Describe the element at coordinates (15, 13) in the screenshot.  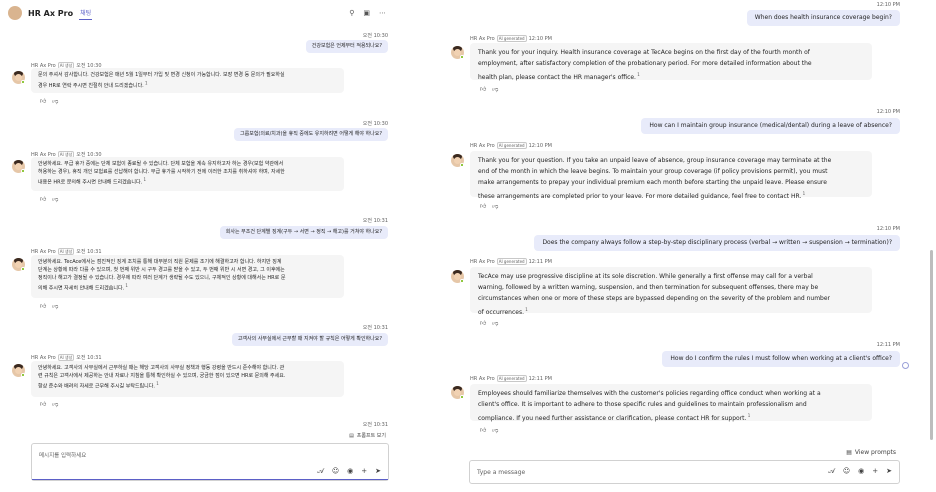
I see `app-avatar` at that location.